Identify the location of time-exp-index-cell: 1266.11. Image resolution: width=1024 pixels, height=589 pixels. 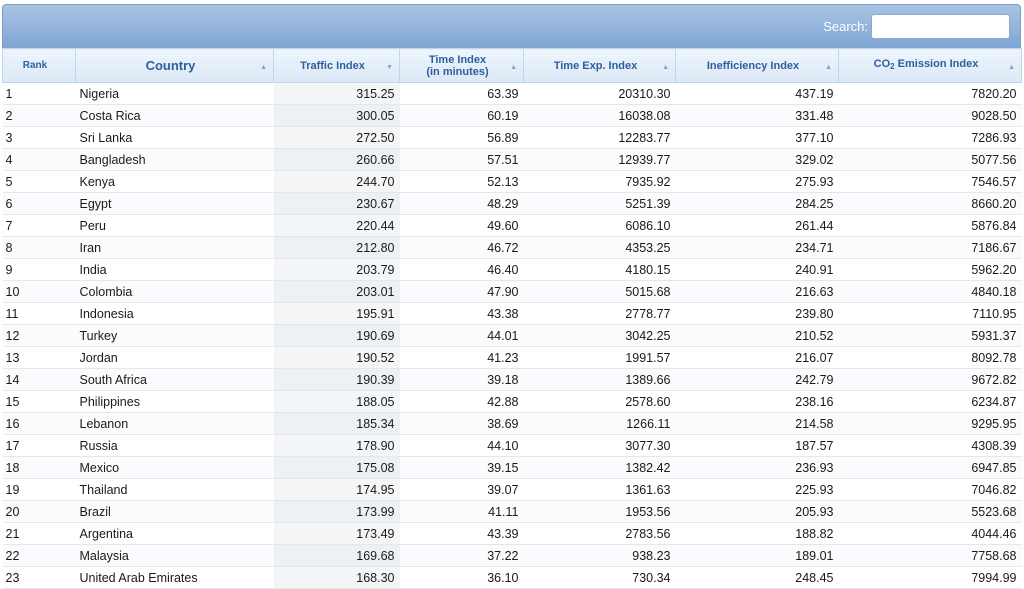
(599, 423).